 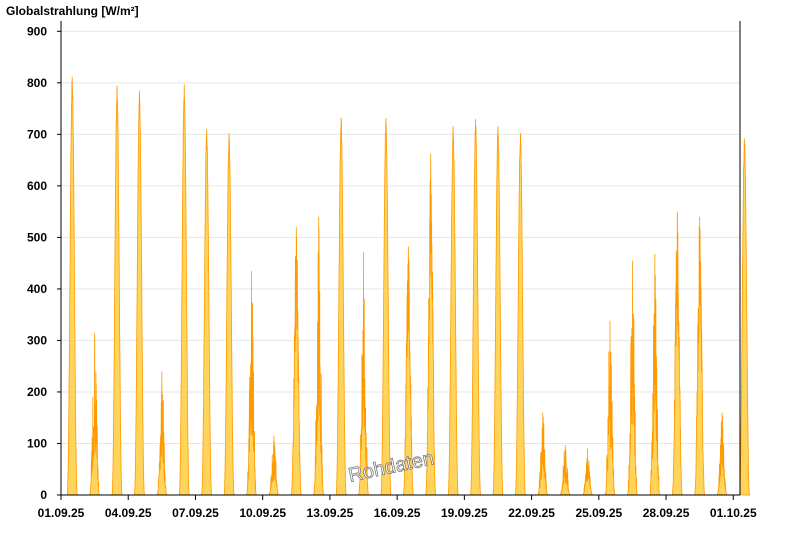 I want to click on x-tick-label: 16.09.25, so click(x=397, y=513).